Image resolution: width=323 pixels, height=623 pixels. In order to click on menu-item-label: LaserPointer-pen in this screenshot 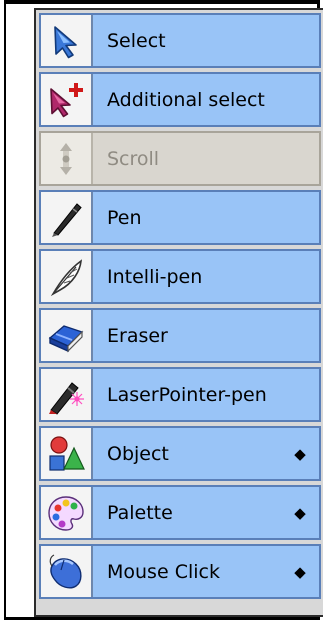, I will do `click(187, 394)`.